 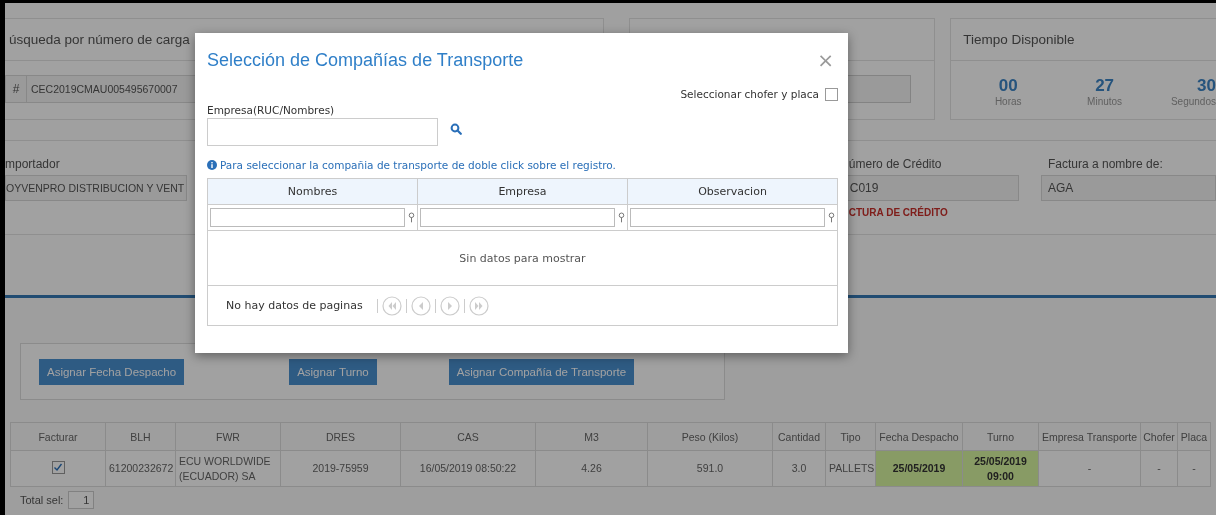 What do you see at coordinates (42, 500) in the screenshot?
I see `total-label: Total sel:` at bounding box center [42, 500].